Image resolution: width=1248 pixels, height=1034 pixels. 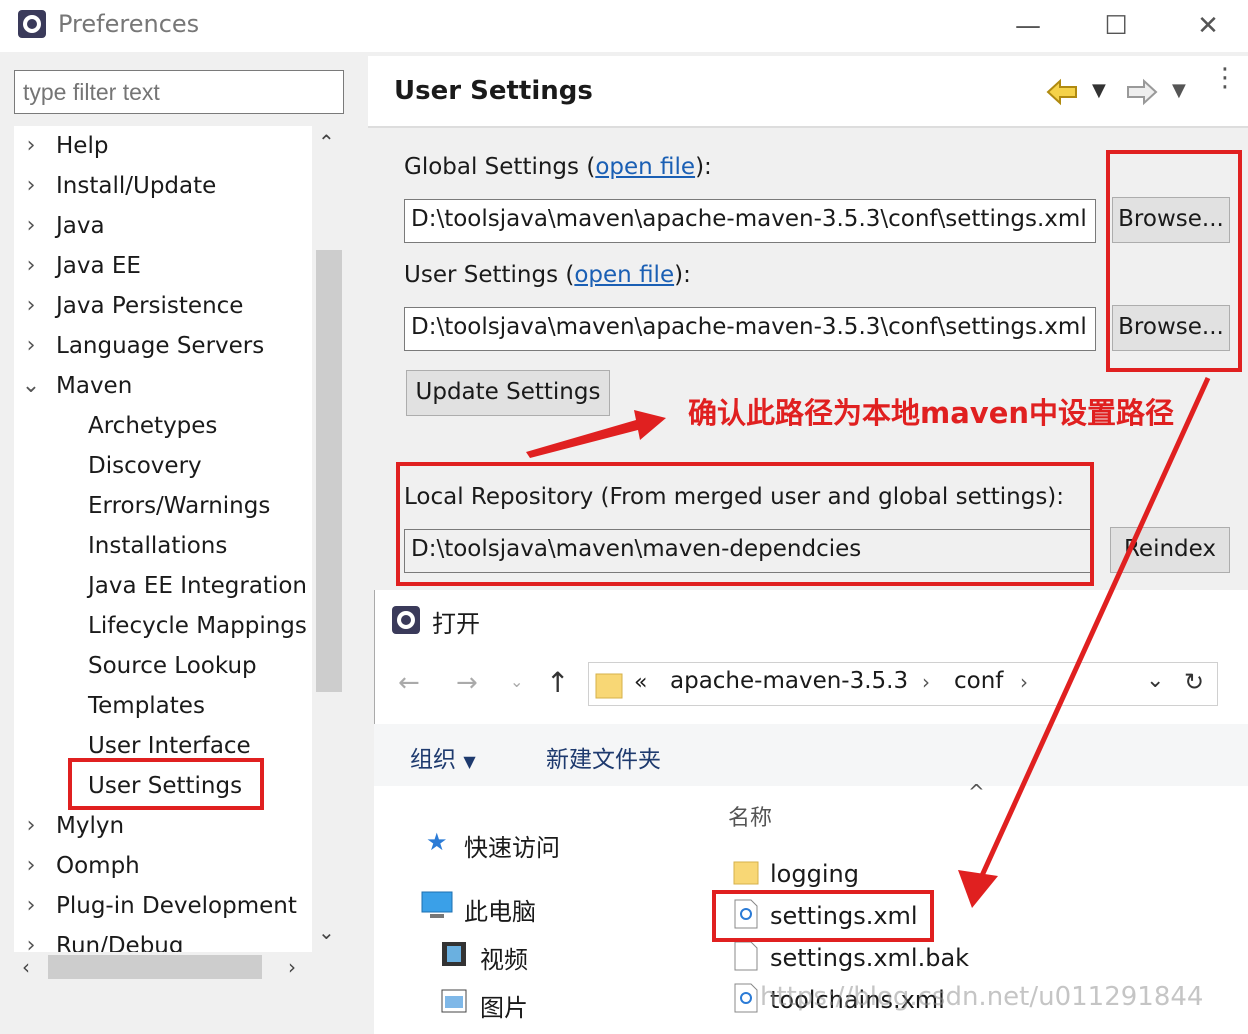 What do you see at coordinates (982, 997) in the screenshot?
I see `watermark: https://blog.csdn.net/u011291844` at bounding box center [982, 997].